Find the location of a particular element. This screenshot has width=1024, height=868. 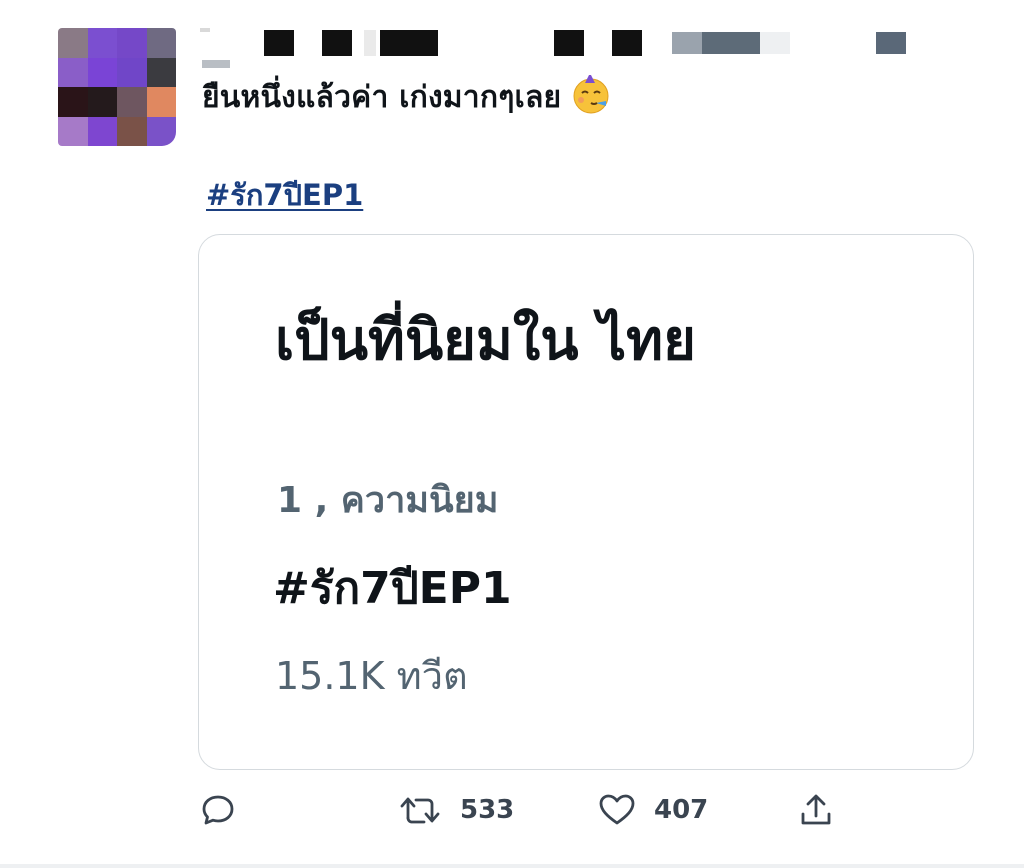

like-button: 407 is located at coordinates (653, 810).